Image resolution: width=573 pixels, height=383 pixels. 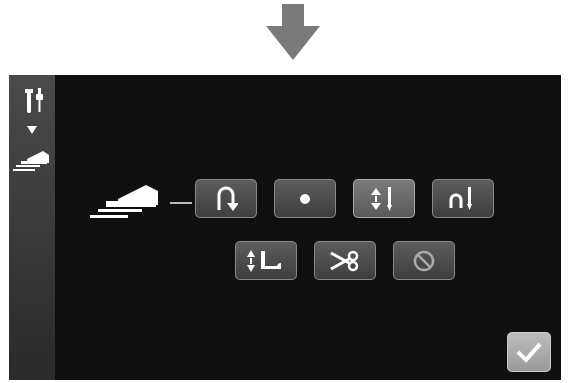 What do you see at coordinates (181, 203) in the screenshot?
I see `connector-line` at bounding box center [181, 203].